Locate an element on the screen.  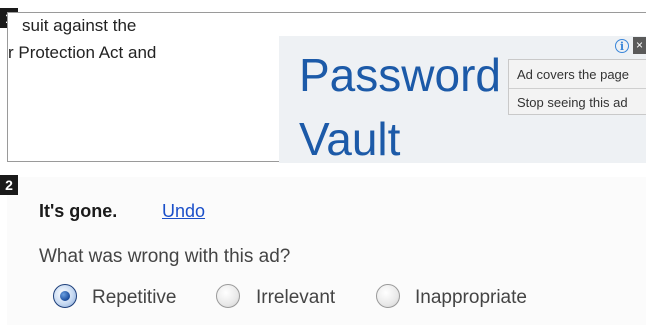
ad-headline-line-1: Password is located at coordinates (400, 75).